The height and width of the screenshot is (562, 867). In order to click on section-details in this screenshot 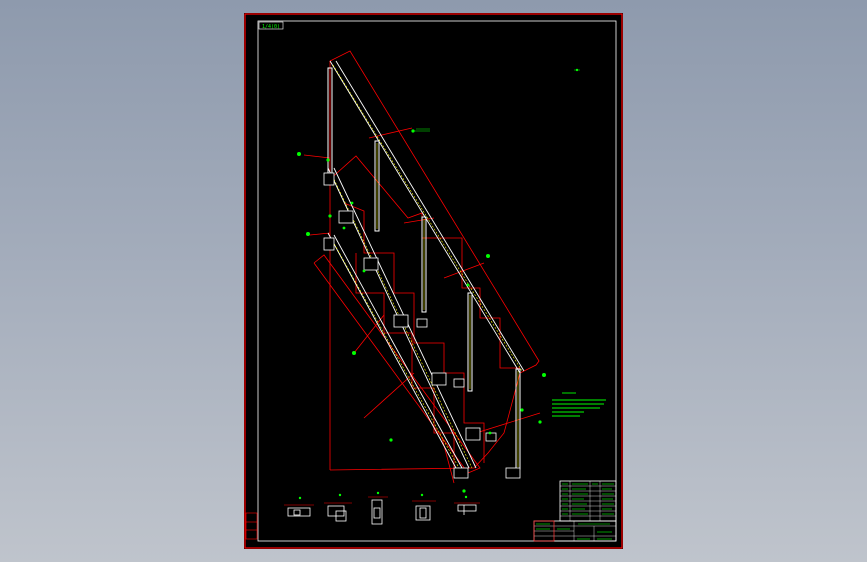, I will do `click(382, 508)`.